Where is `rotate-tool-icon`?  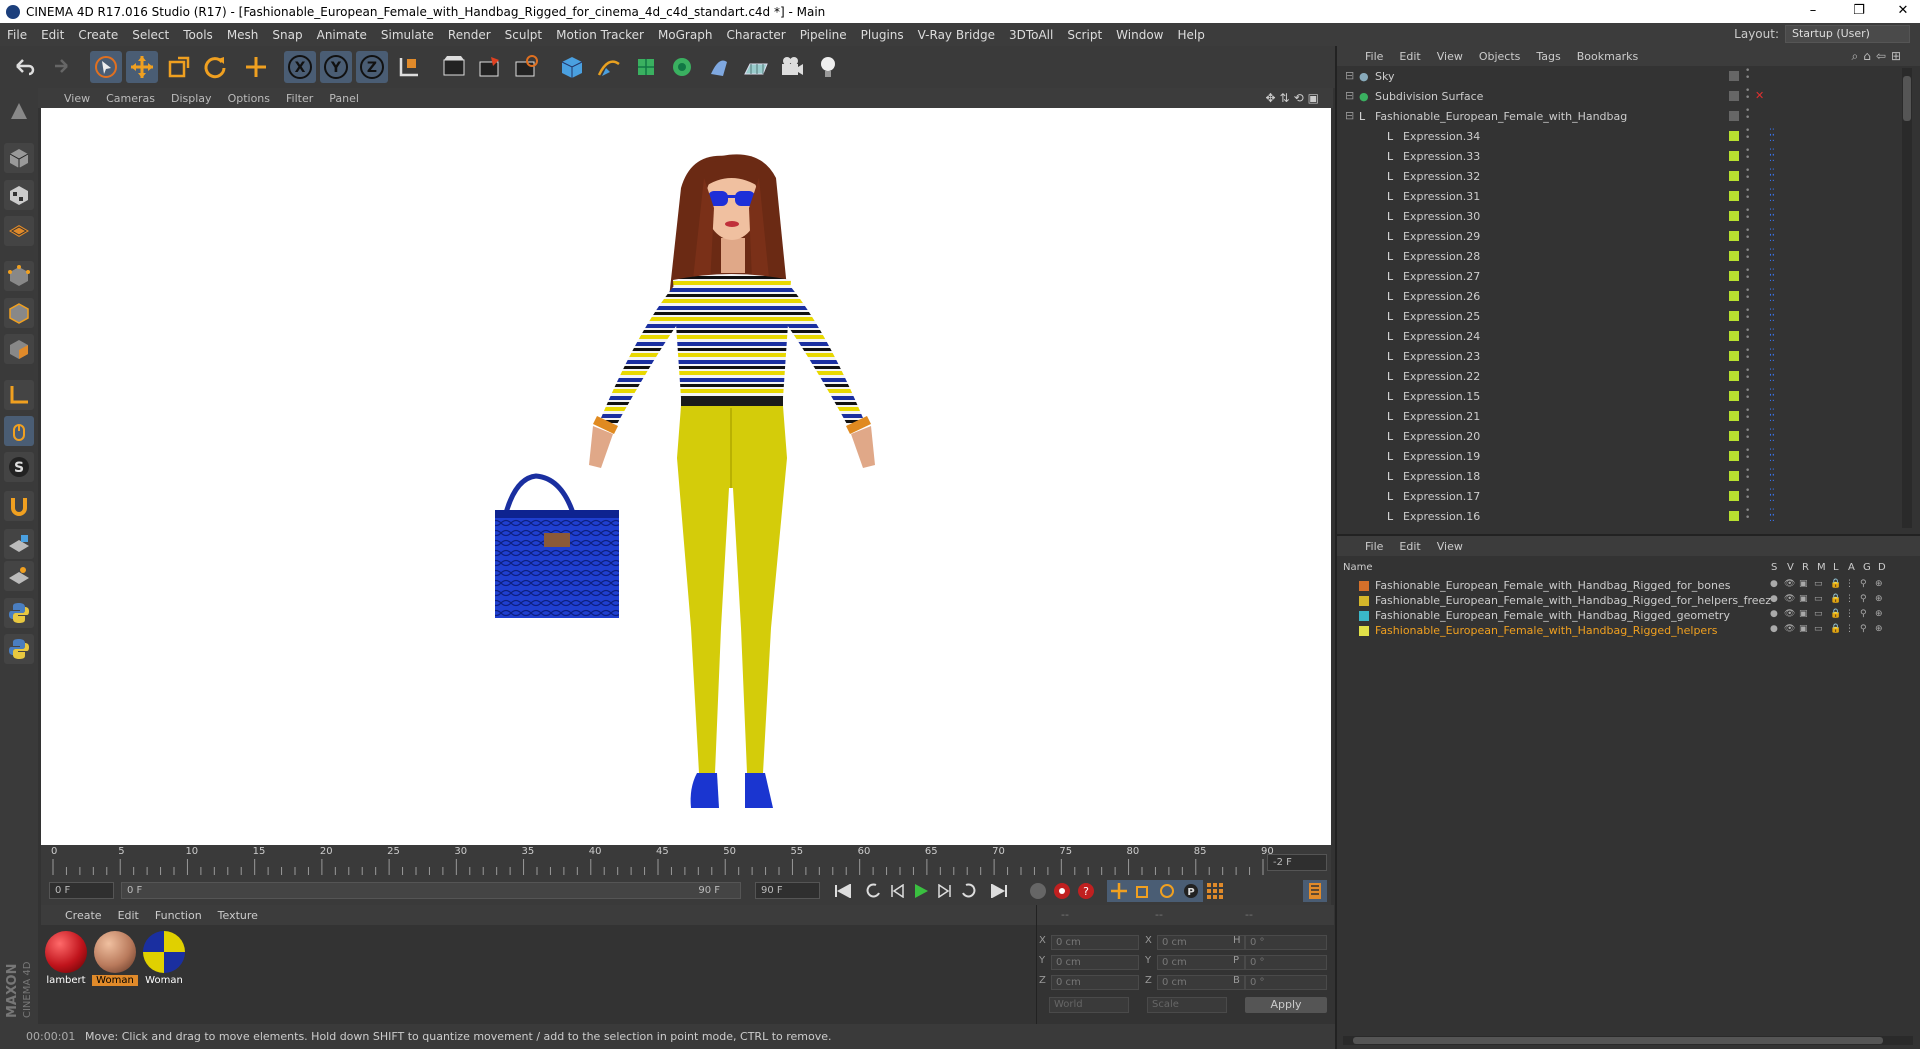
rotate-tool-icon is located at coordinates (215, 67).